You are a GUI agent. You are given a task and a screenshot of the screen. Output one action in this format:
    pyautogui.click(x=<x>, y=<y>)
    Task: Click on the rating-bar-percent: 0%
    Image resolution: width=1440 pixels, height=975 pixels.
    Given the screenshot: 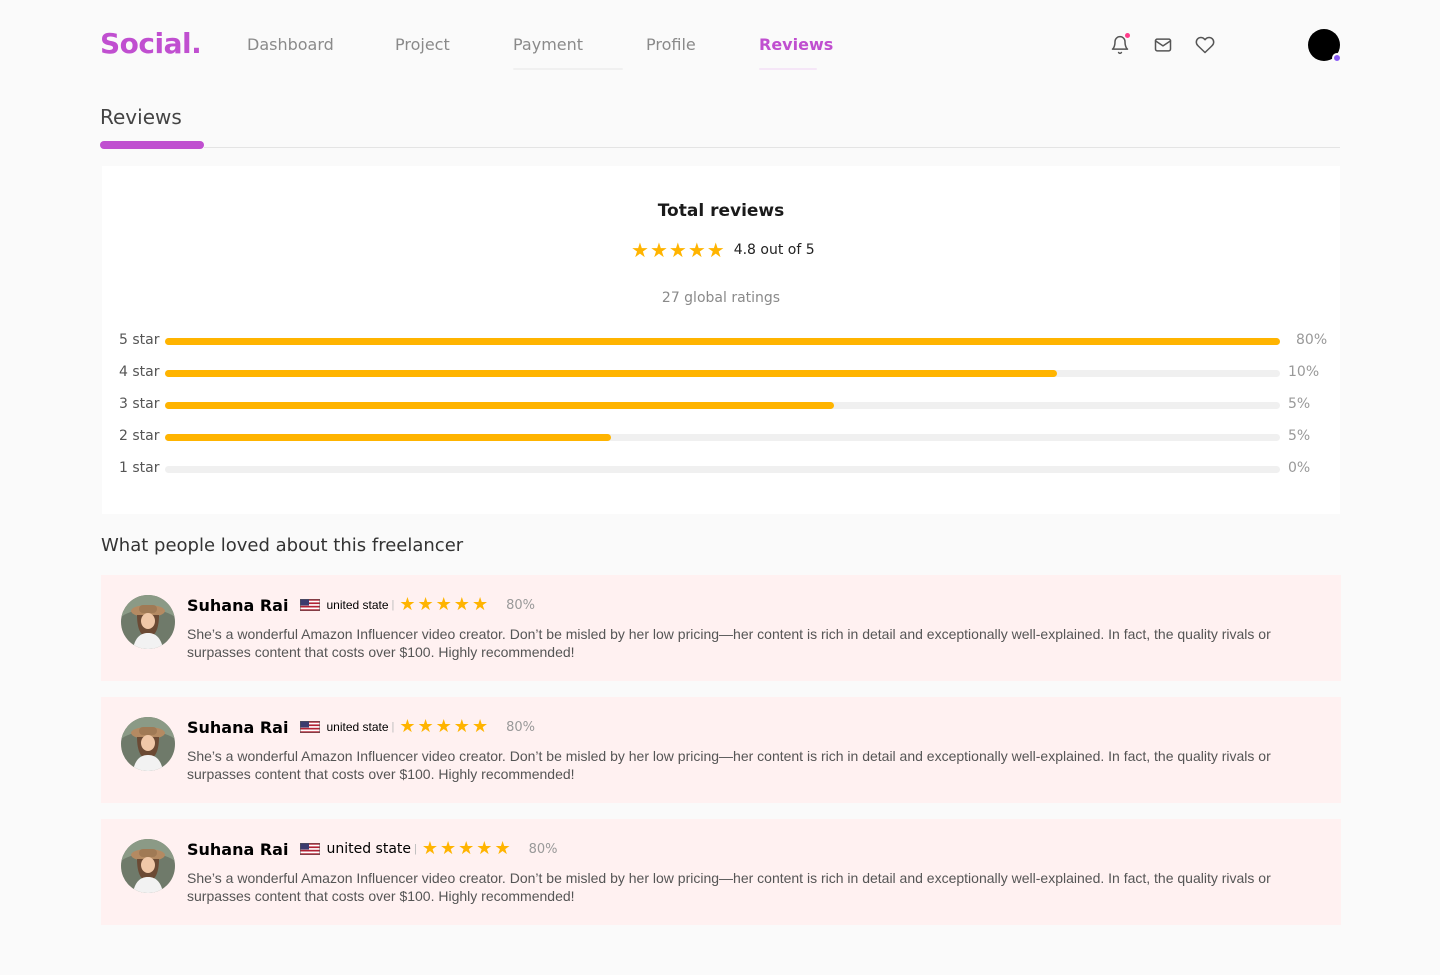 What is the action you would take?
    pyautogui.click(x=1299, y=468)
    